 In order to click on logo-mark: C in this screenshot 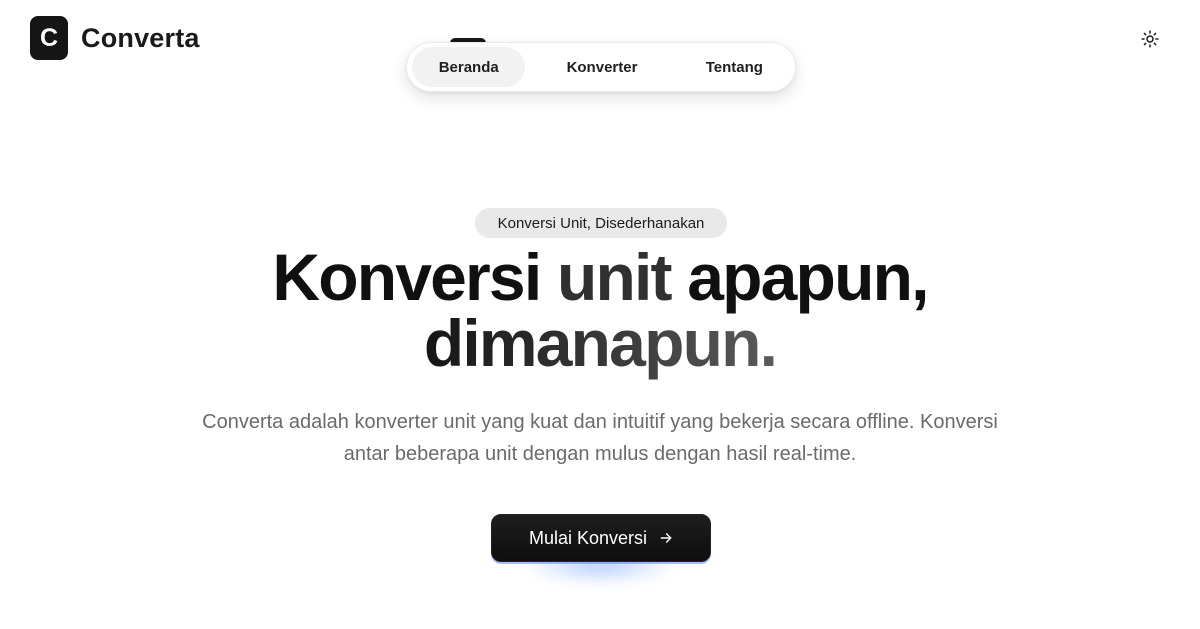, I will do `click(49, 38)`.